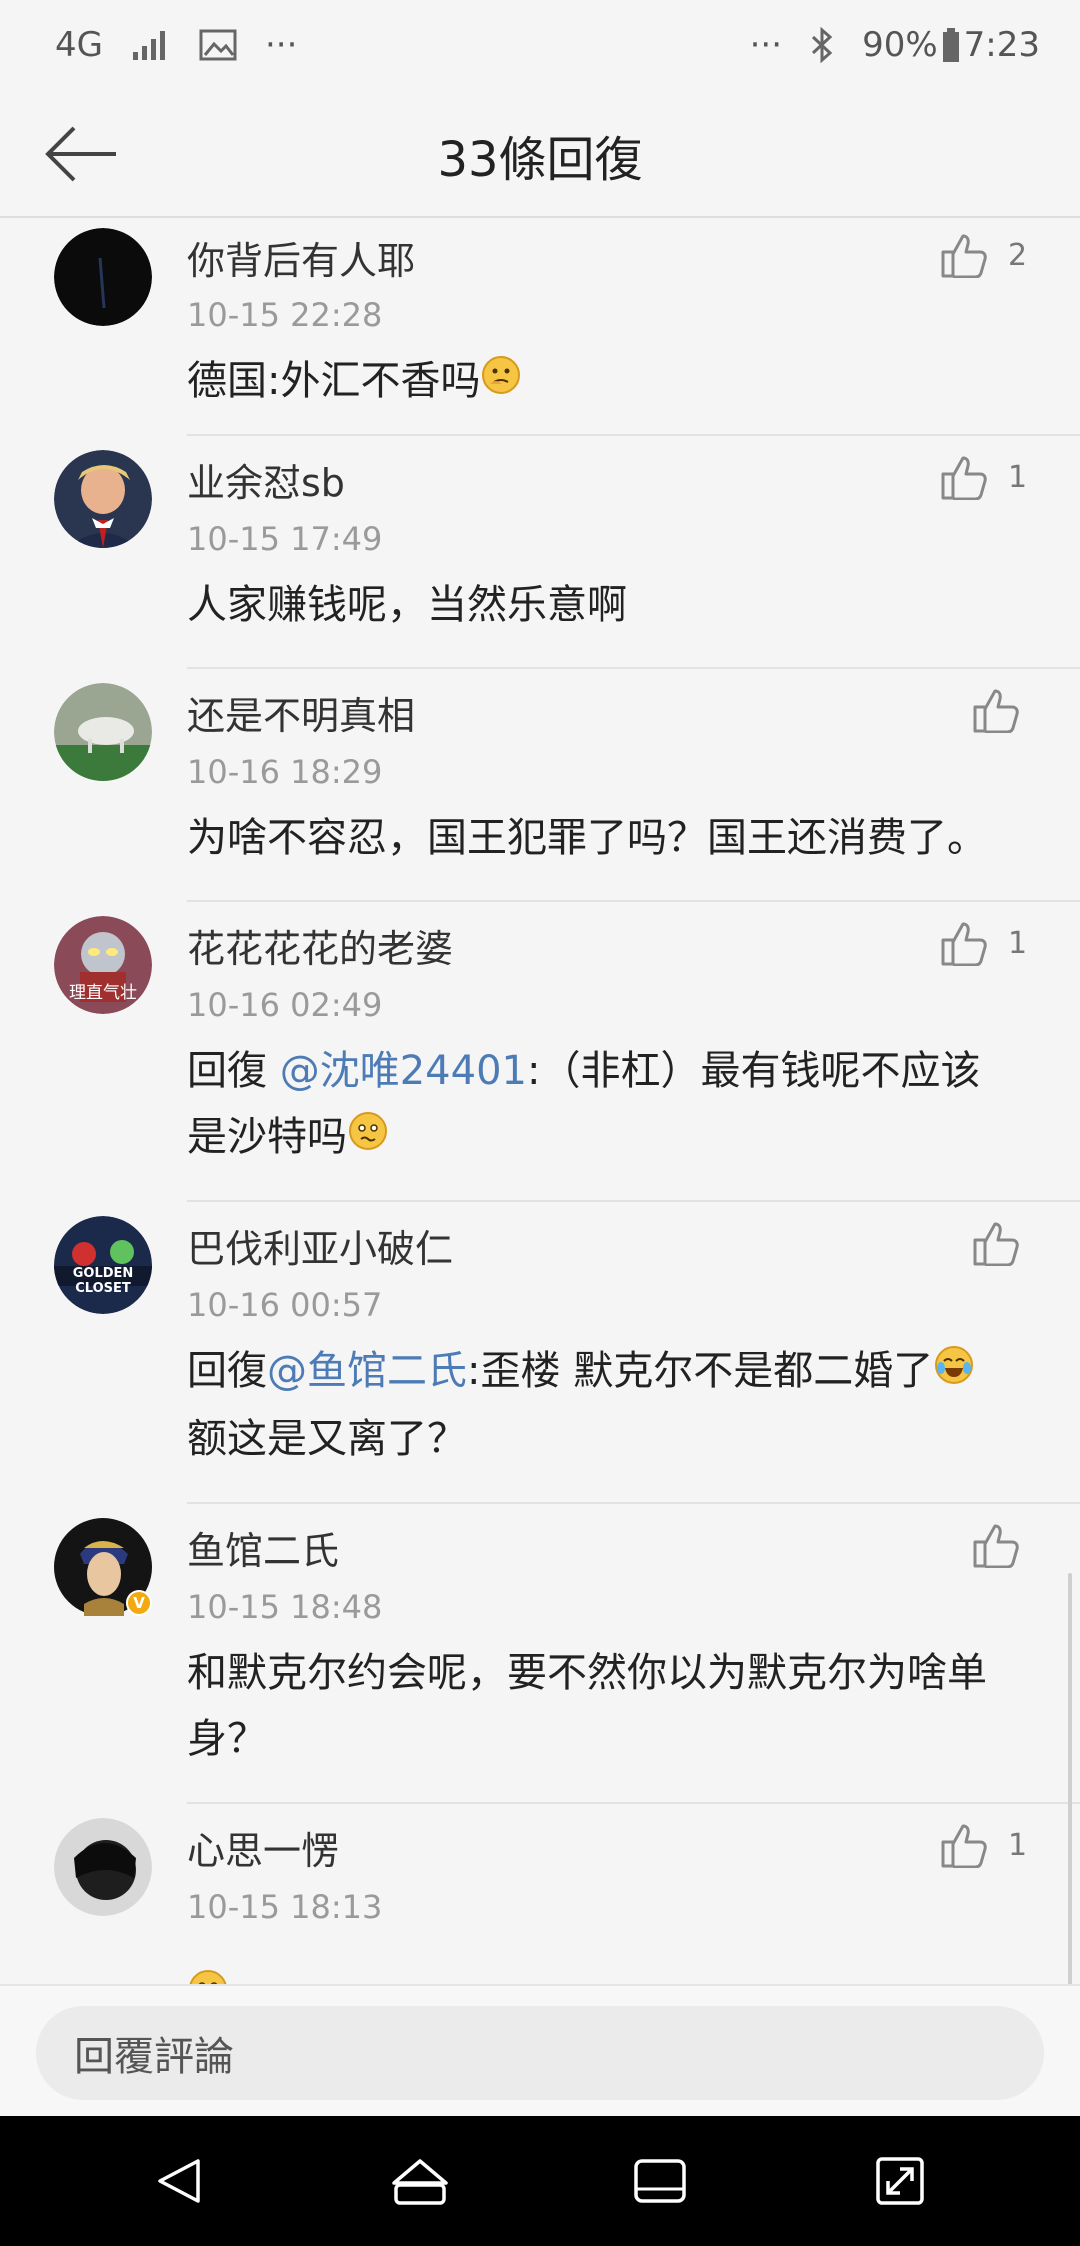  What do you see at coordinates (612, 382) in the screenshot?
I see `comment-text: 德国:外汇不香吗` at bounding box center [612, 382].